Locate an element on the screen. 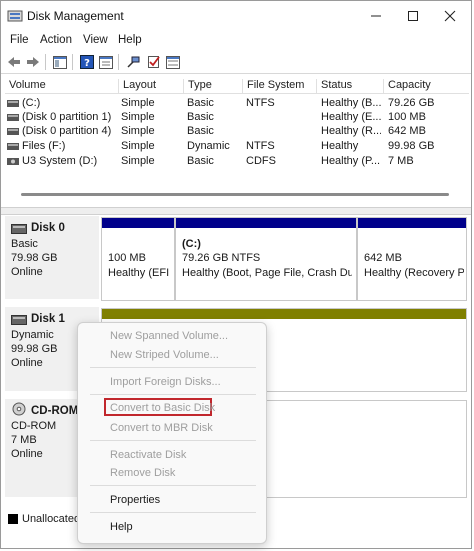  disk0-label-panel: Disk 0 Basic 79.98 GB Online is located at coordinates (52, 257).